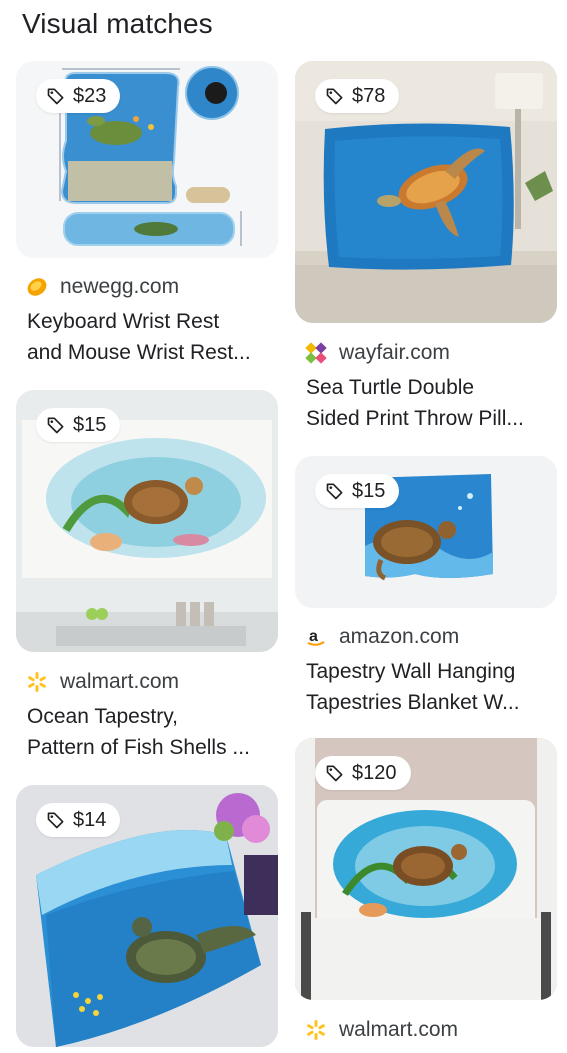 Image resolution: width=567 pixels, height=1053 pixels. Describe the element at coordinates (147, 159) in the screenshot. I see `result-thumbnail: $23` at that location.